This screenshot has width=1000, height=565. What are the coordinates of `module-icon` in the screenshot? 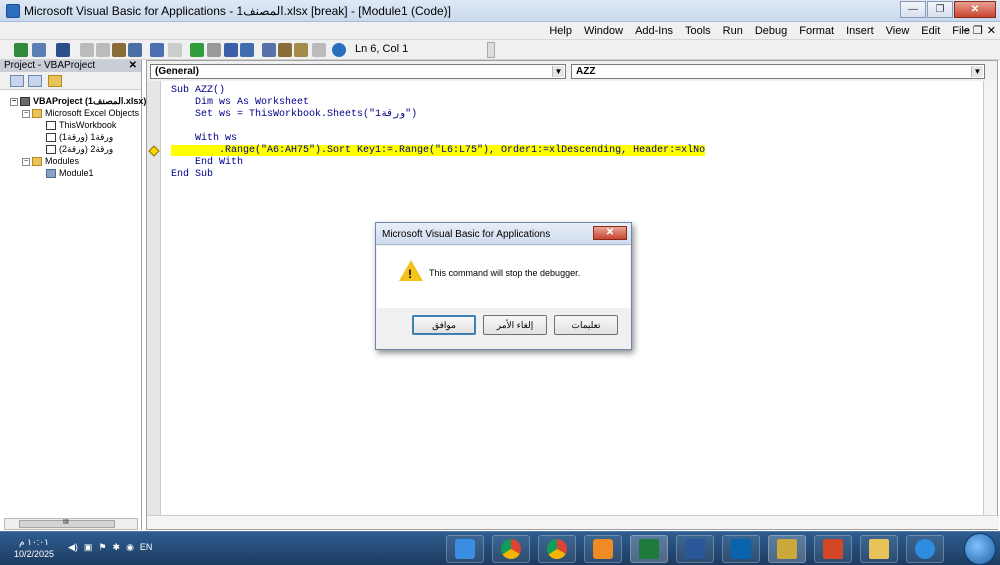 It's located at (51, 174).